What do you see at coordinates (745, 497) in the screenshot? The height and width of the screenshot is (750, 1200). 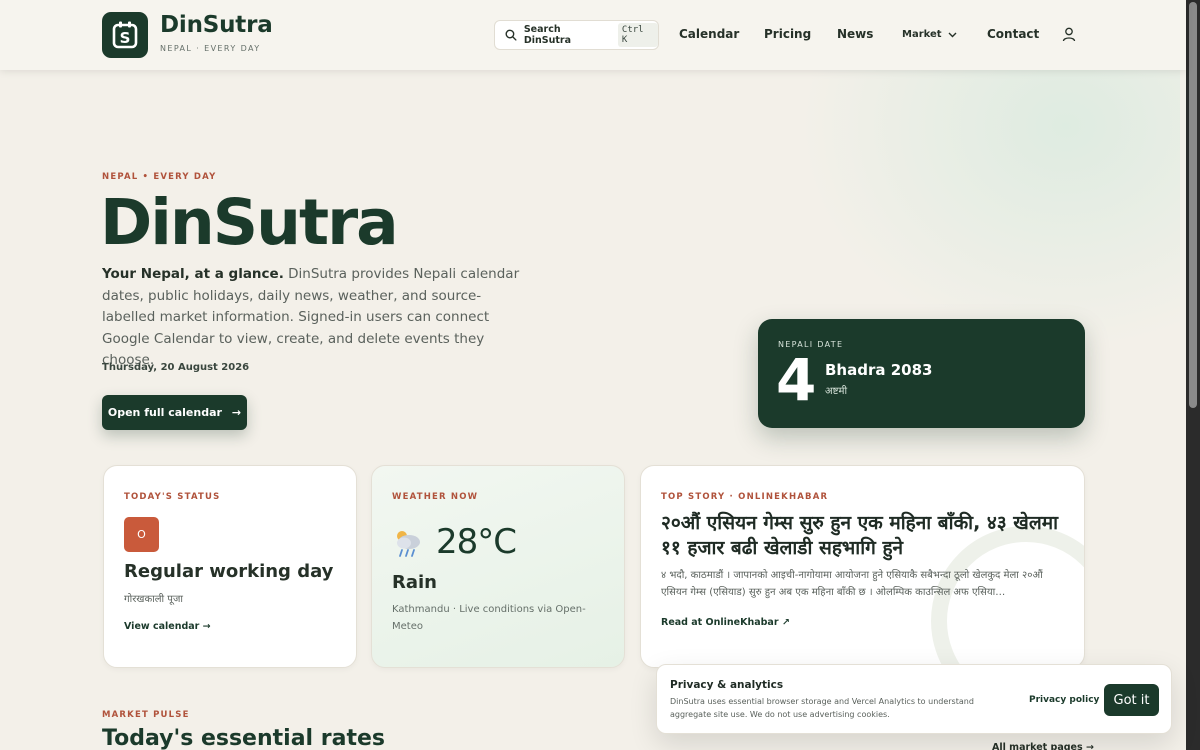 I see `story-eyebrow: TOP STORY · ONLINEKHABAR` at bounding box center [745, 497].